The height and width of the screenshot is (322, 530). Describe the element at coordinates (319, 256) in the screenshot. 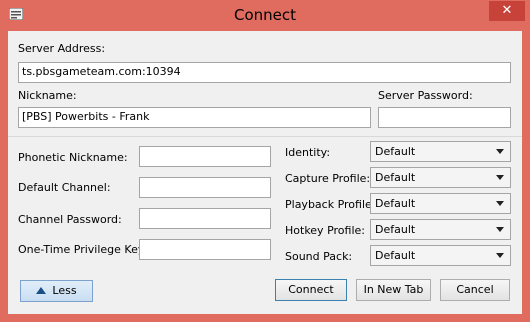

I see `sound-pack-label: Sound Pack:` at that location.